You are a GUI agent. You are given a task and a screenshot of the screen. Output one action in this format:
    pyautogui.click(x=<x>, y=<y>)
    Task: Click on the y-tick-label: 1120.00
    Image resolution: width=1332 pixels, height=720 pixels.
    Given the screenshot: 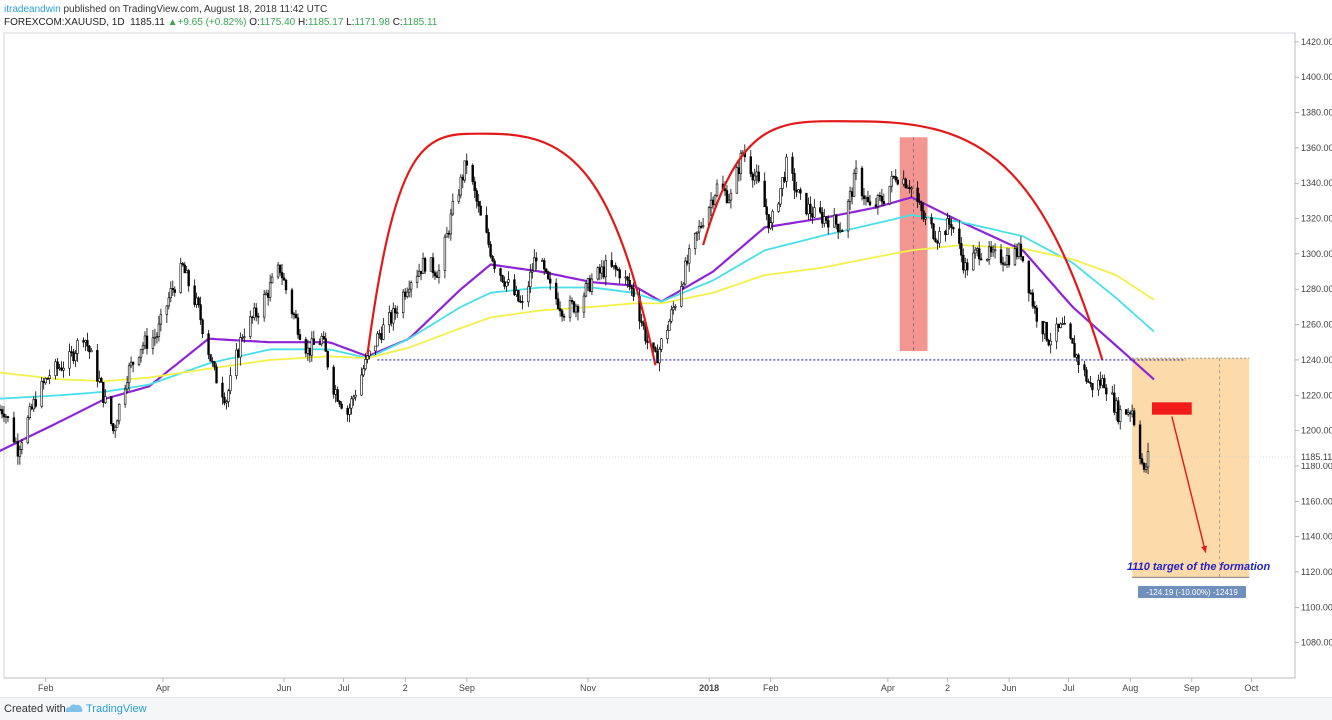 What is the action you would take?
    pyautogui.click(x=1316, y=572)
    